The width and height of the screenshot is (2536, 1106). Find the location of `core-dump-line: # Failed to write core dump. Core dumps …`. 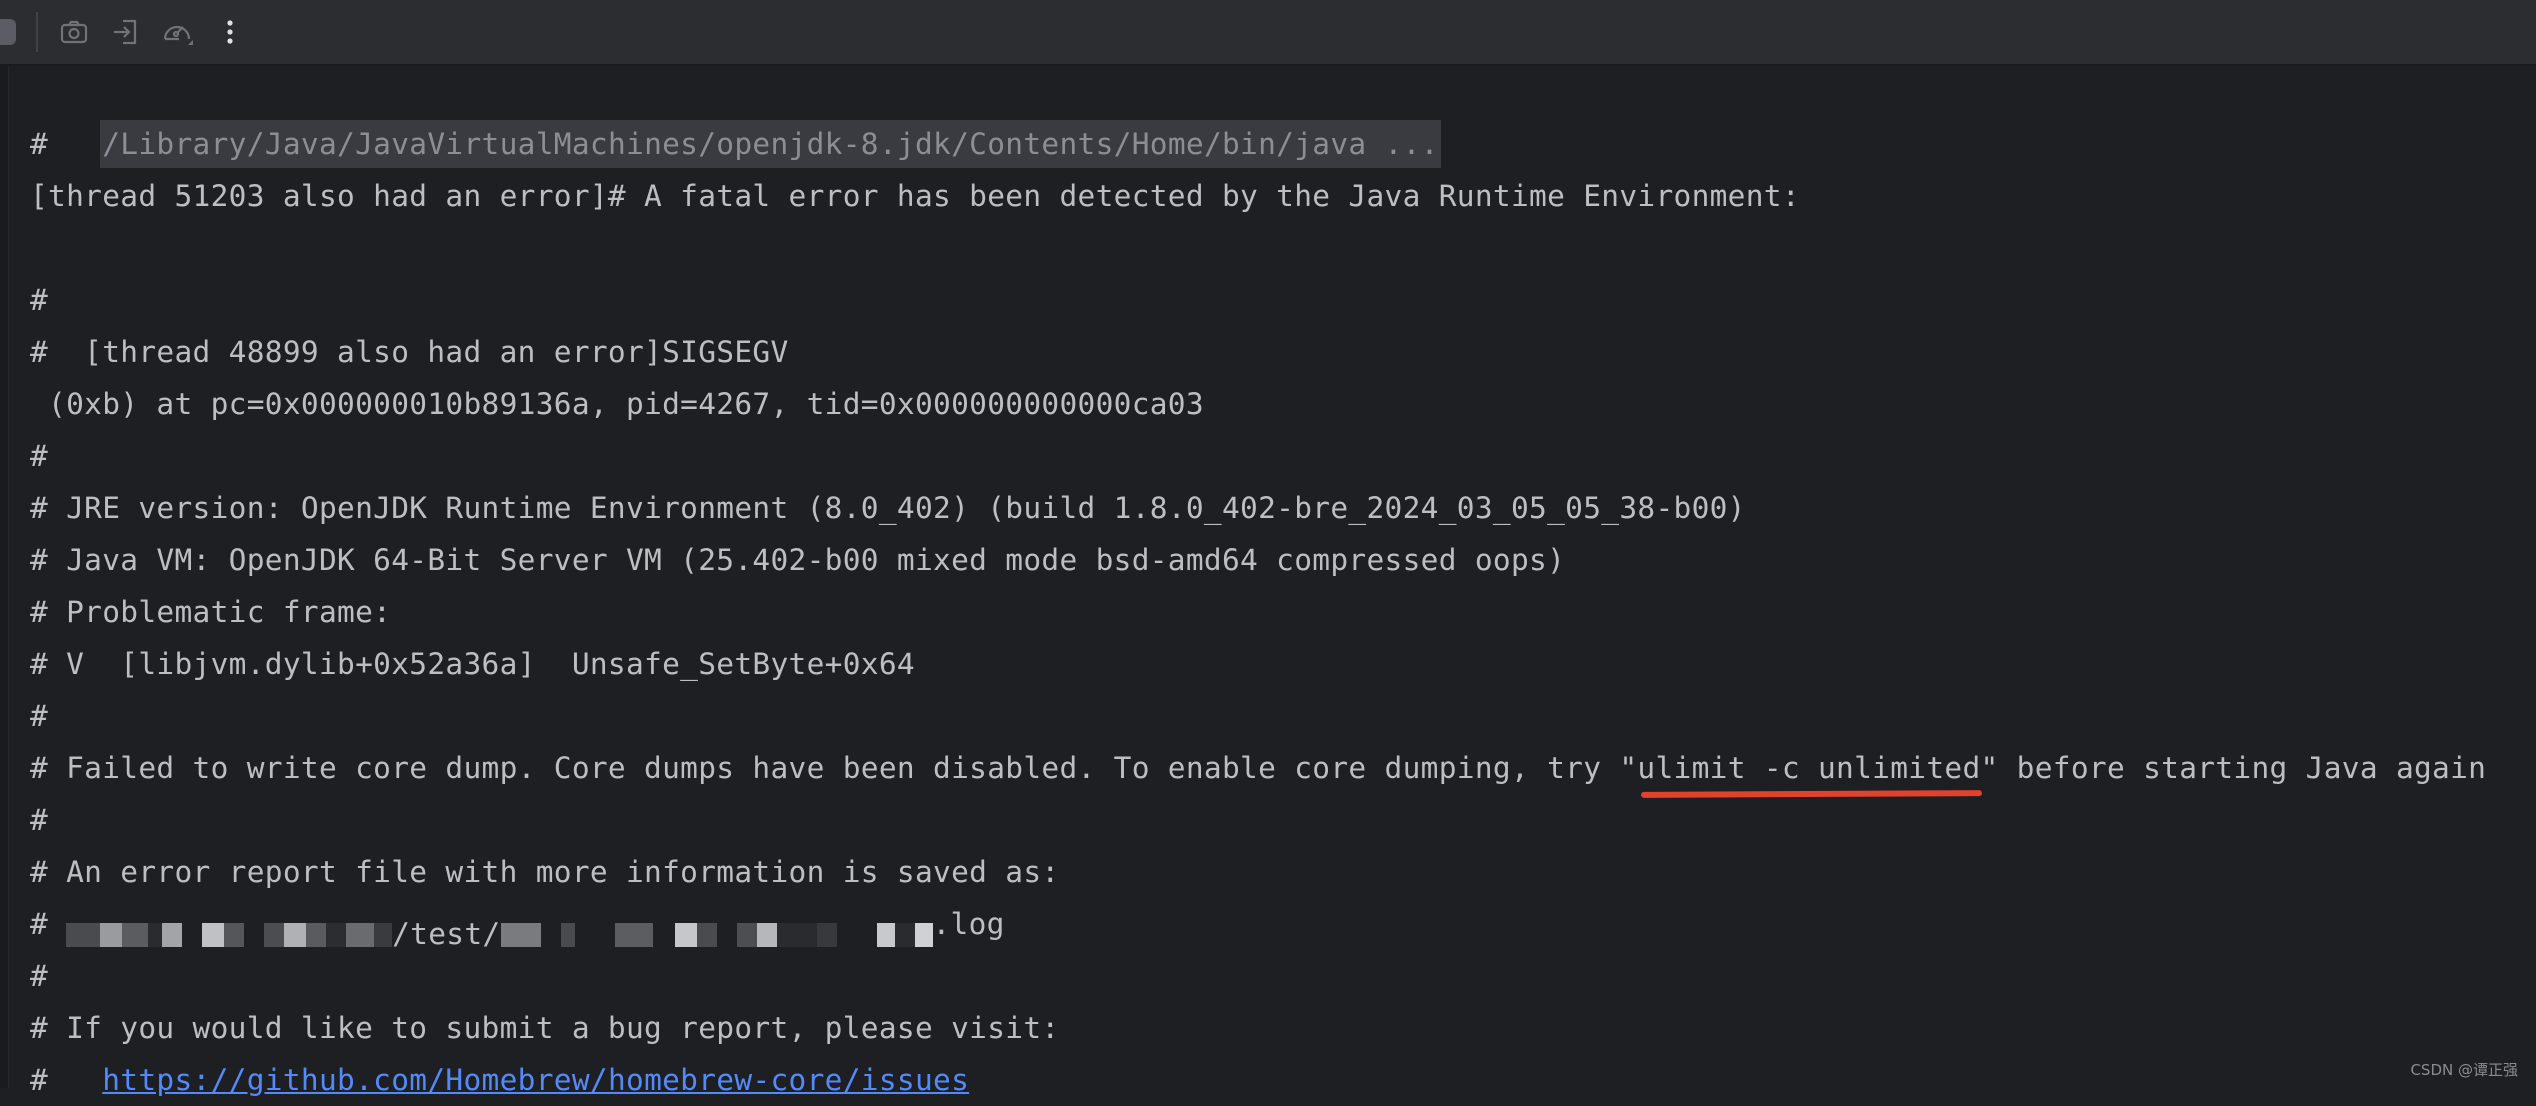

core-dump-line: # Failed to write core dump. Core dumps … is located at coordinates (1283, 768).